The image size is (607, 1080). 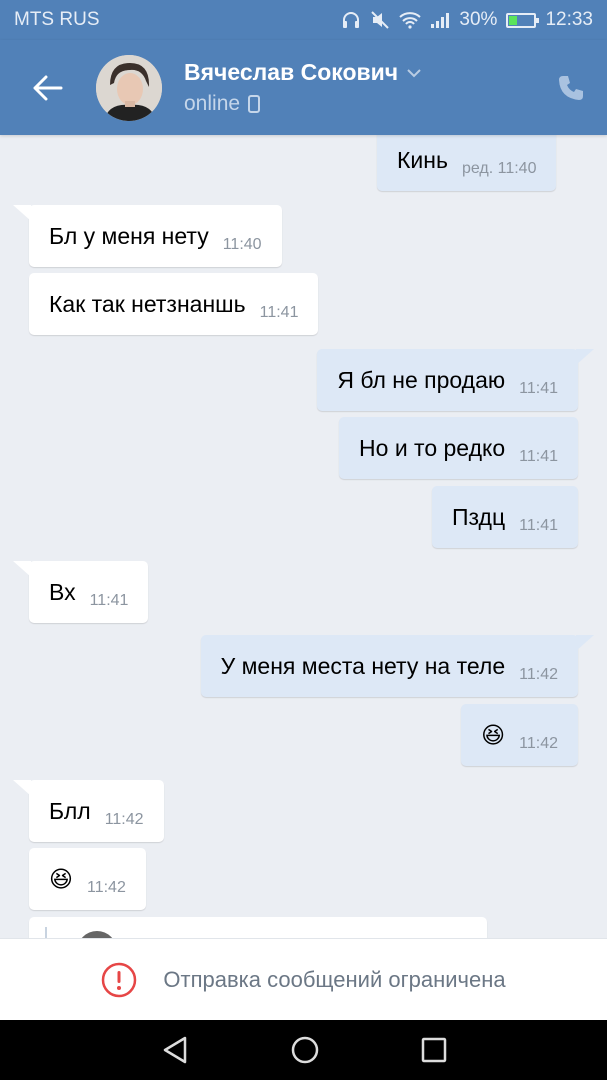 I want to click on nav-back-icon, so click(x=175, y=1050).